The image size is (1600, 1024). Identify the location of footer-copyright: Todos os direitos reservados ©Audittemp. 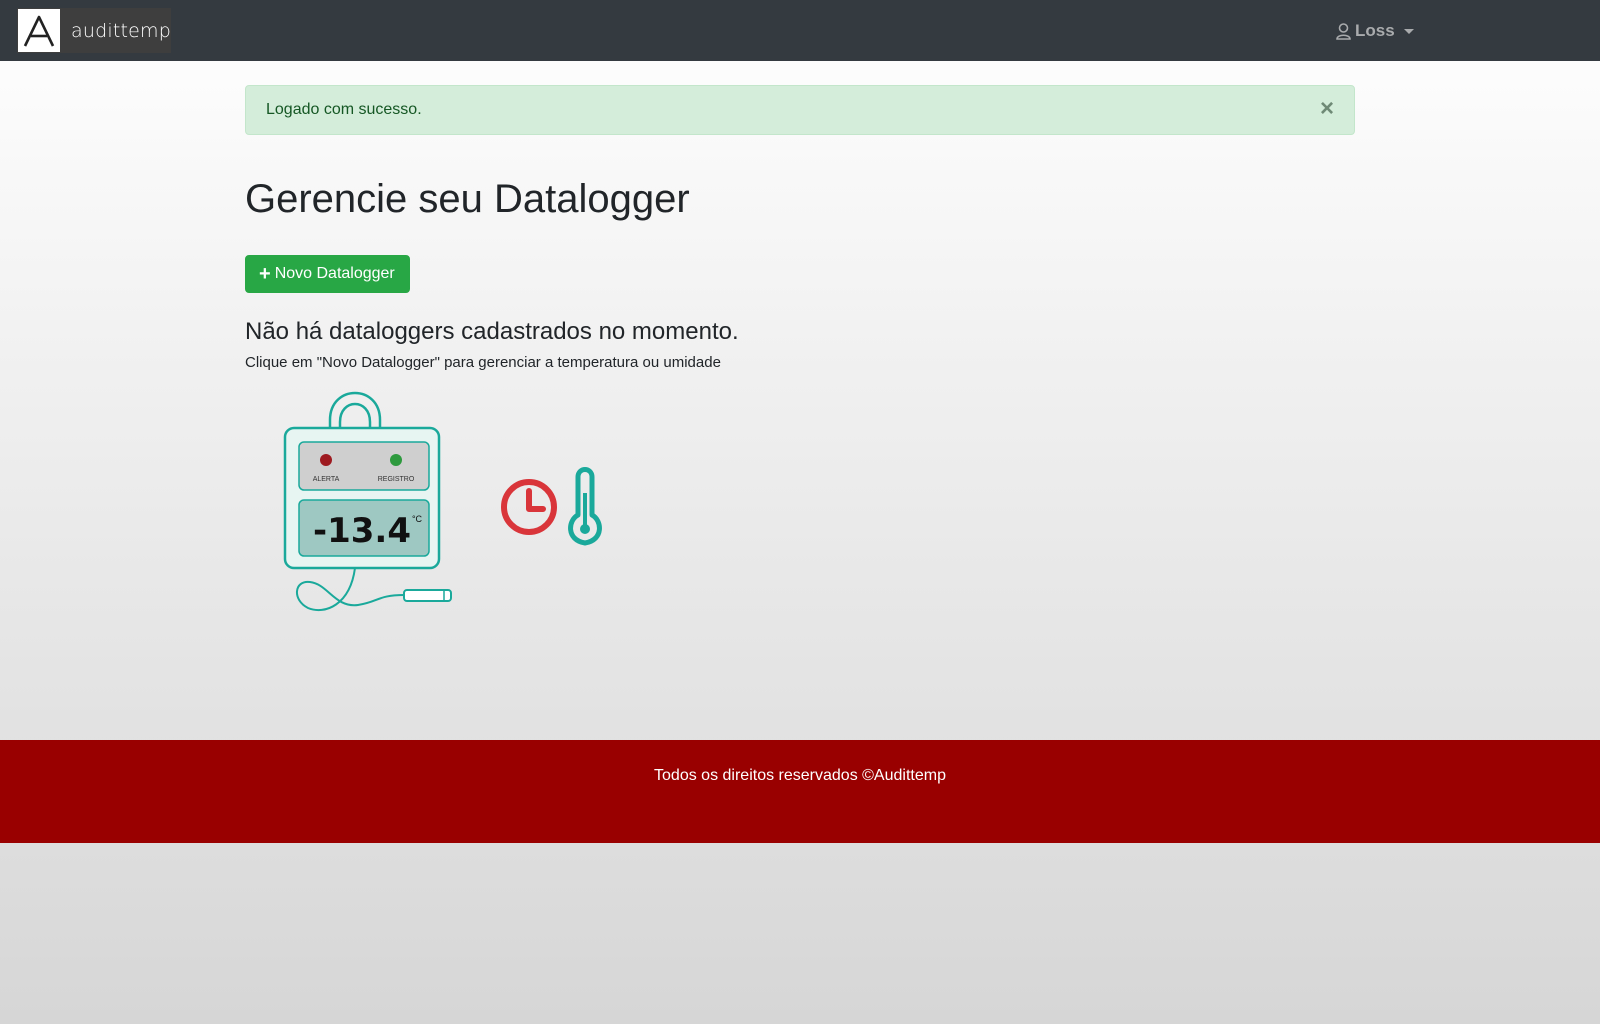
(800, 775).